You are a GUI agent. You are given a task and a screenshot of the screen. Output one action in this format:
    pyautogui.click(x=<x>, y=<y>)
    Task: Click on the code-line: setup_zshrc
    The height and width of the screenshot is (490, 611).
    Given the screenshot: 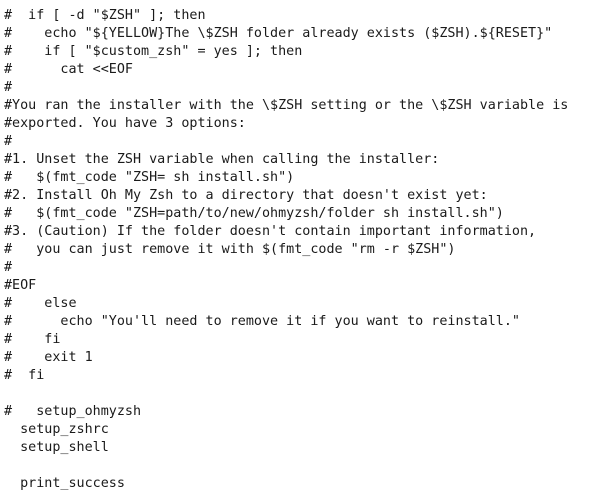 What is the action you would take?
    pyautogui.click(x=286, y=430)
    